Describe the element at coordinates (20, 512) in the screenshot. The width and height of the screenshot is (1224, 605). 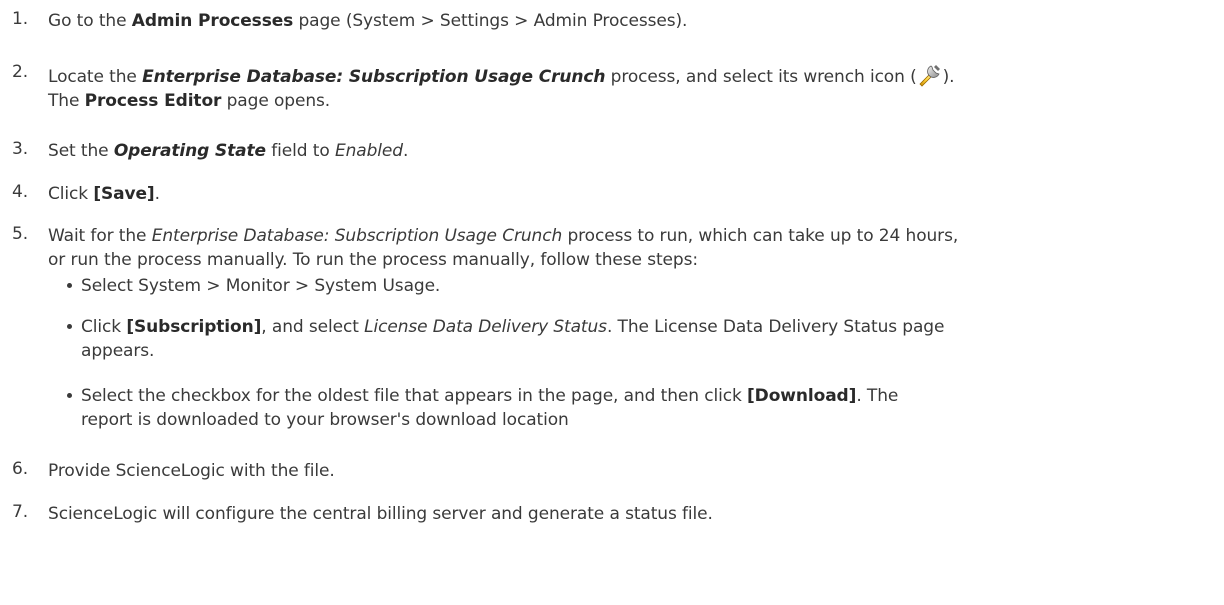
I see `step-number: 7.` at that location.